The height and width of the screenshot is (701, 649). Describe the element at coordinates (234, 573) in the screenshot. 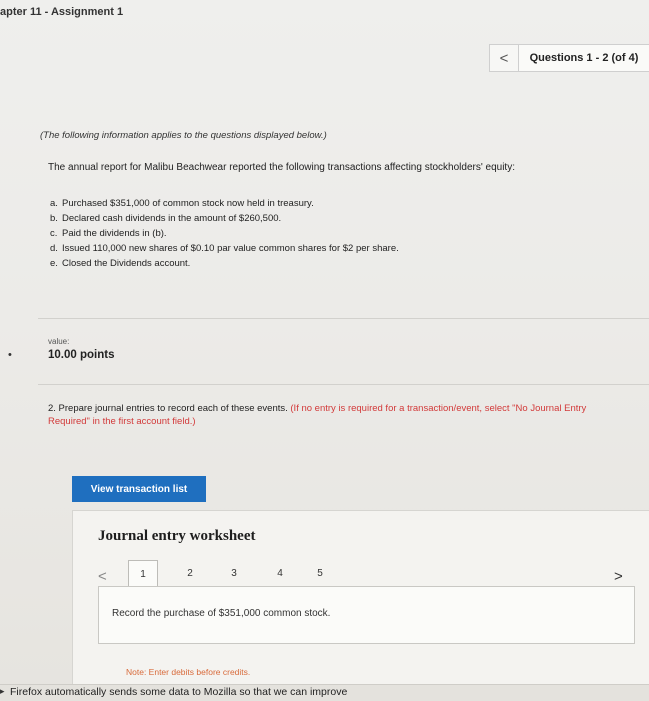

I see `step-tab-3: 3` at that location.